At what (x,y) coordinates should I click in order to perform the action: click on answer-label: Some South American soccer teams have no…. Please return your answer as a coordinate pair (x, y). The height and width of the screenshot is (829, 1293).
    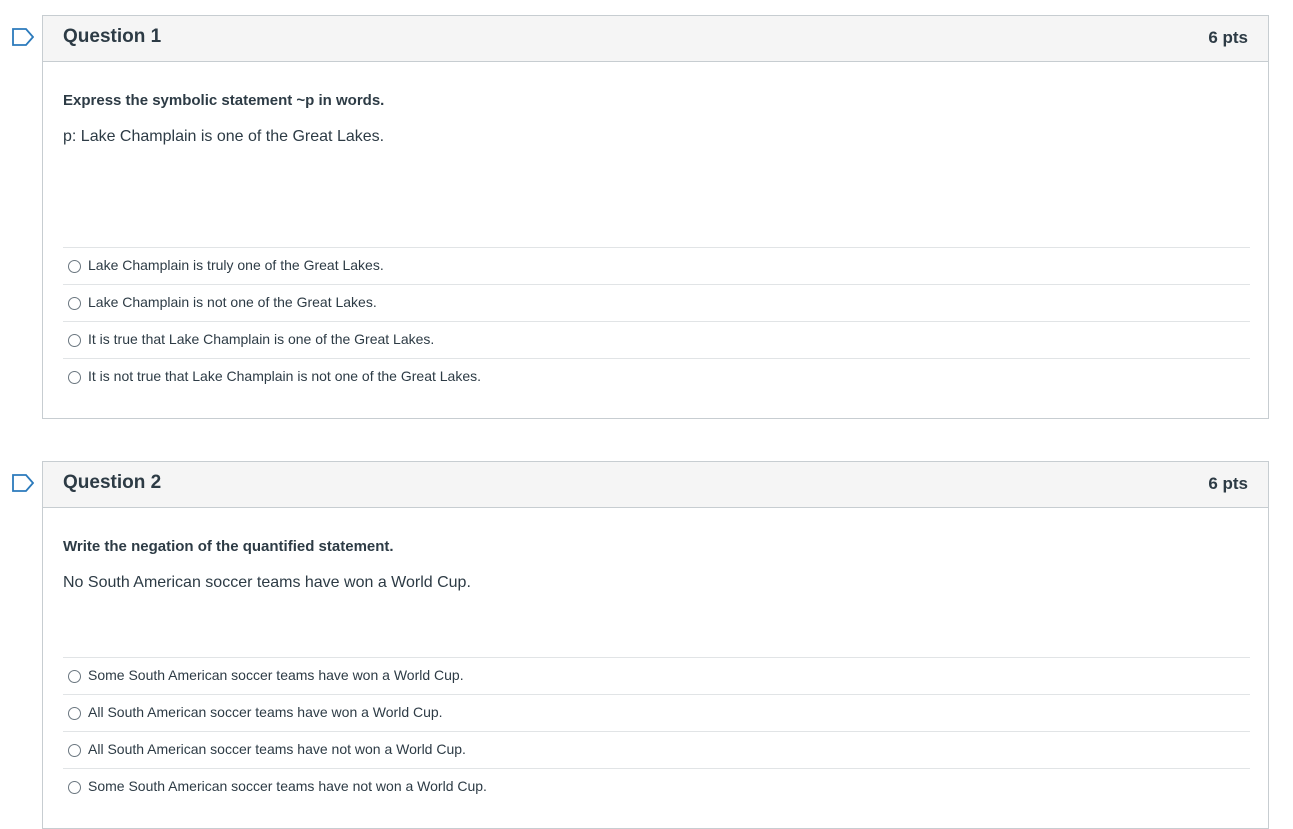
    Looking at the image, I should click on (287, 786).